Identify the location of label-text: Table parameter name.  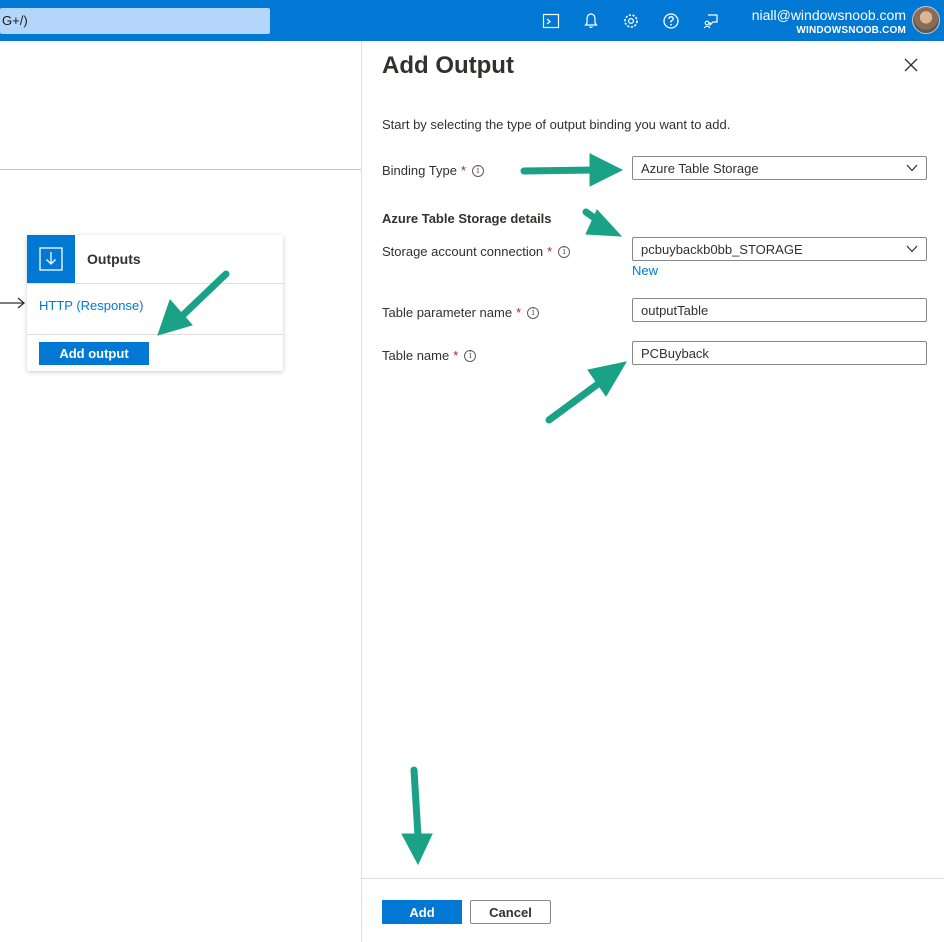
(447, 312).